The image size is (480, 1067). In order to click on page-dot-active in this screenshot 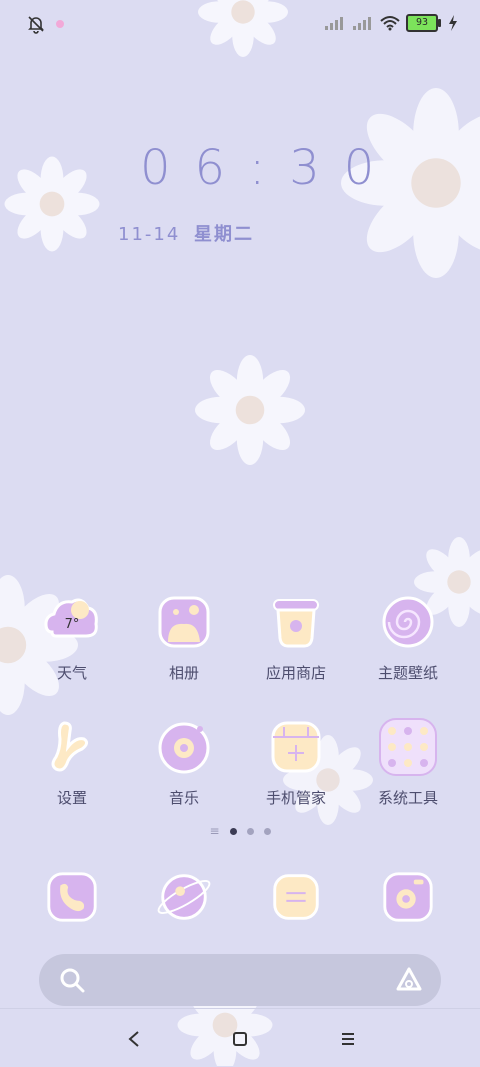, I will do `click(233, 831)`.